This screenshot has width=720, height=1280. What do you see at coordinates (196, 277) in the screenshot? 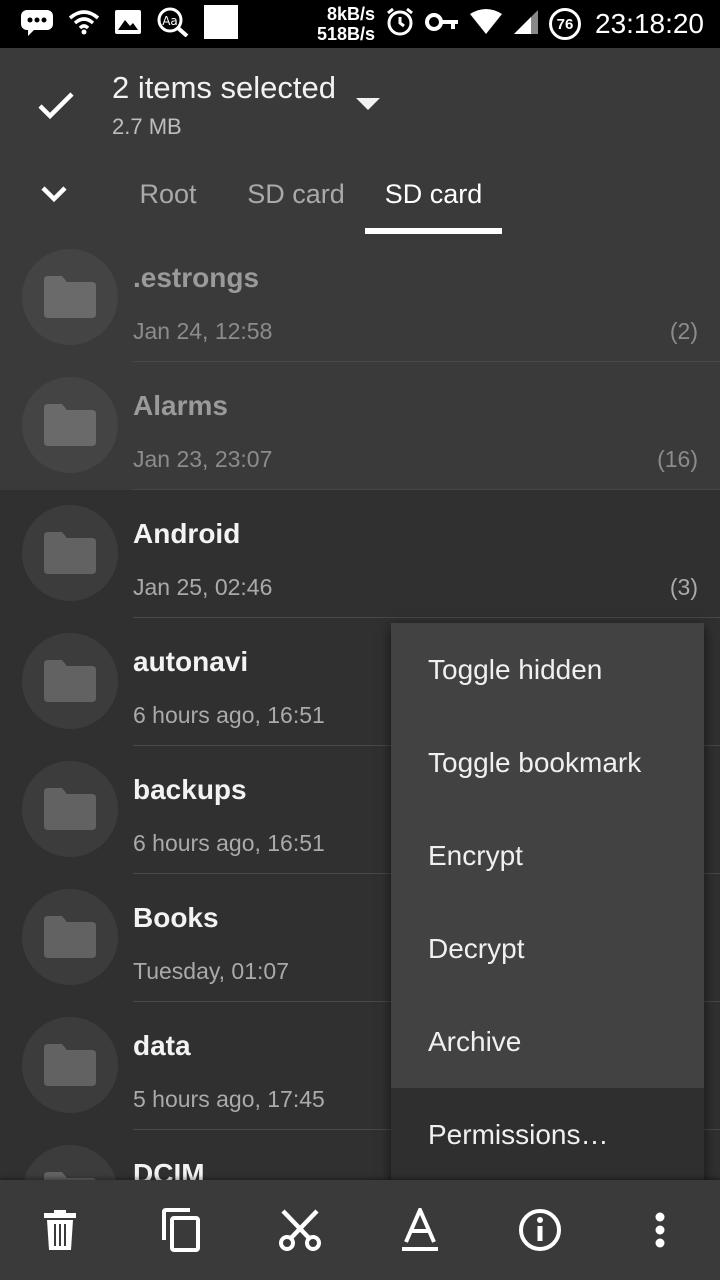
I see `file-name: .estrongs` at bounding box center [196, 277].